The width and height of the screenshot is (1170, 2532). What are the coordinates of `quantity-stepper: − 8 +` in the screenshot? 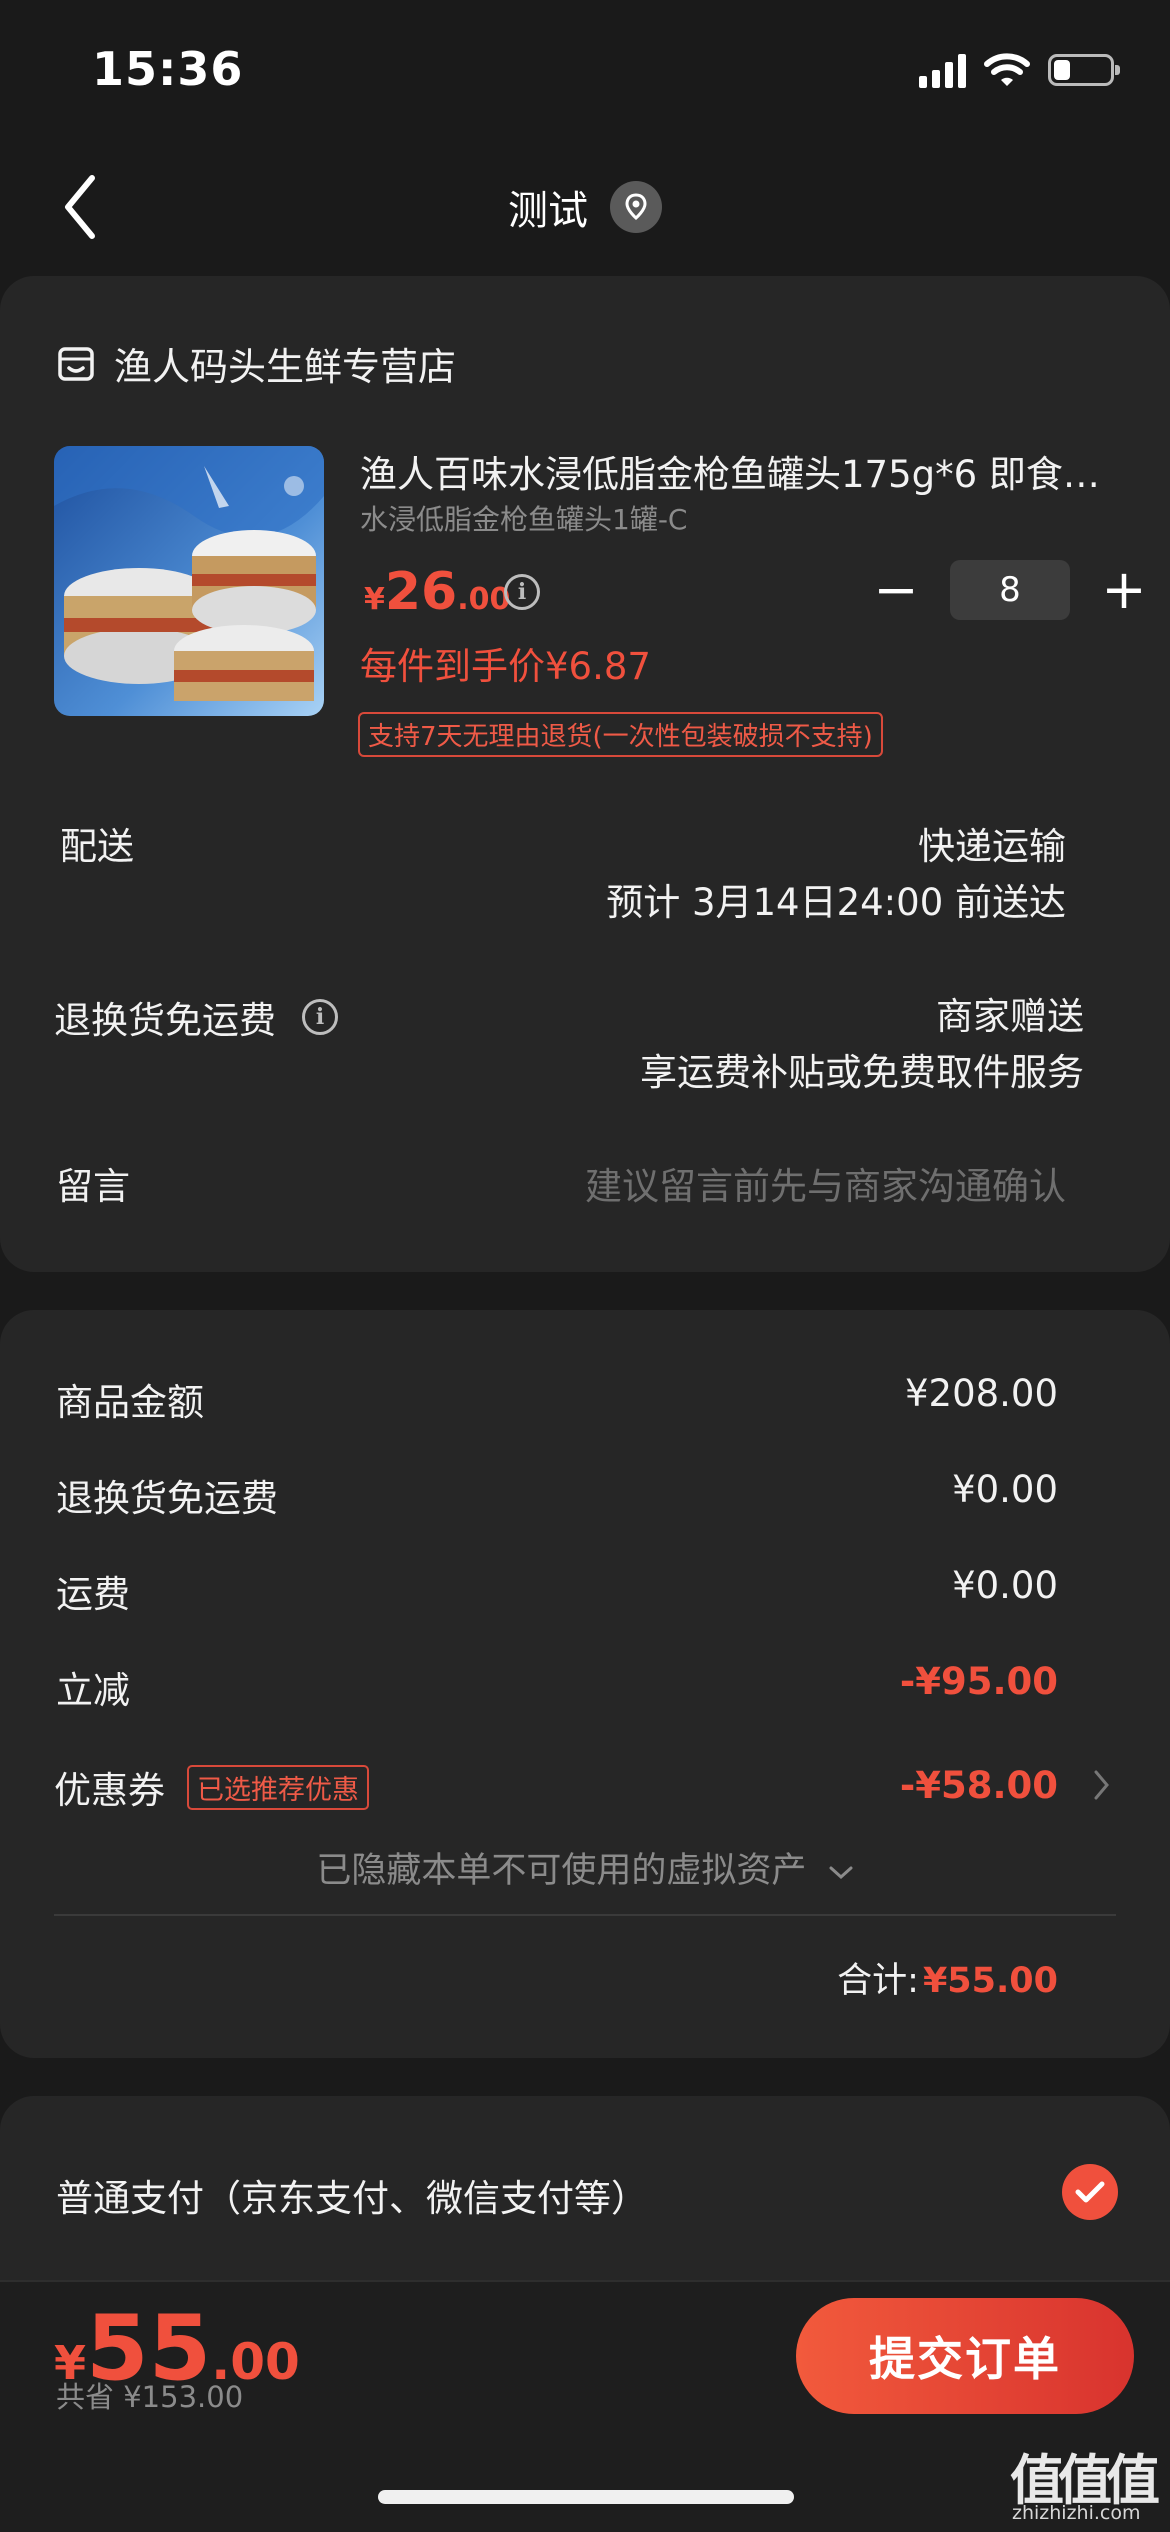 It's located at (1010, 590).